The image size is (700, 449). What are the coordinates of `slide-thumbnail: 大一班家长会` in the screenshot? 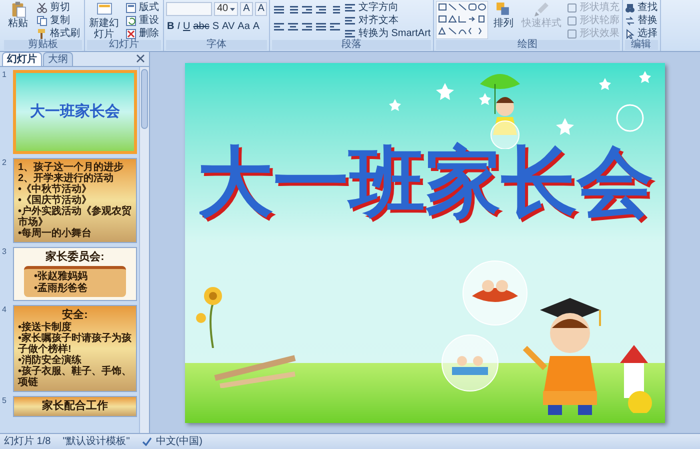 It's located at (75, 112).